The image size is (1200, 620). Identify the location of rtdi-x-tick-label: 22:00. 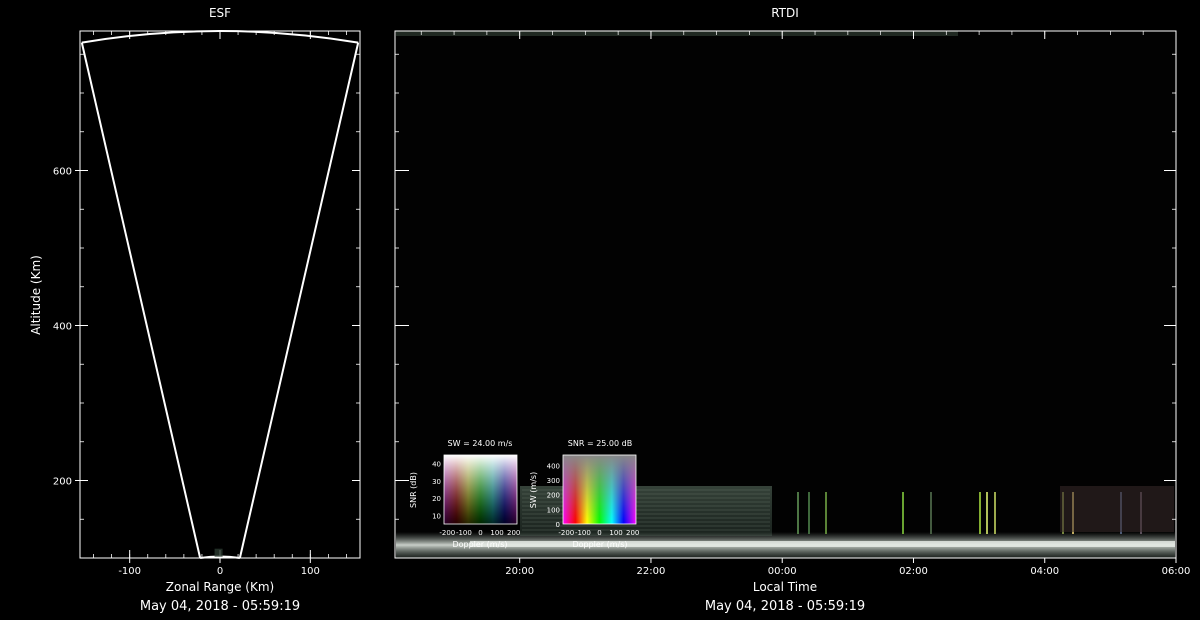
(651, 571).